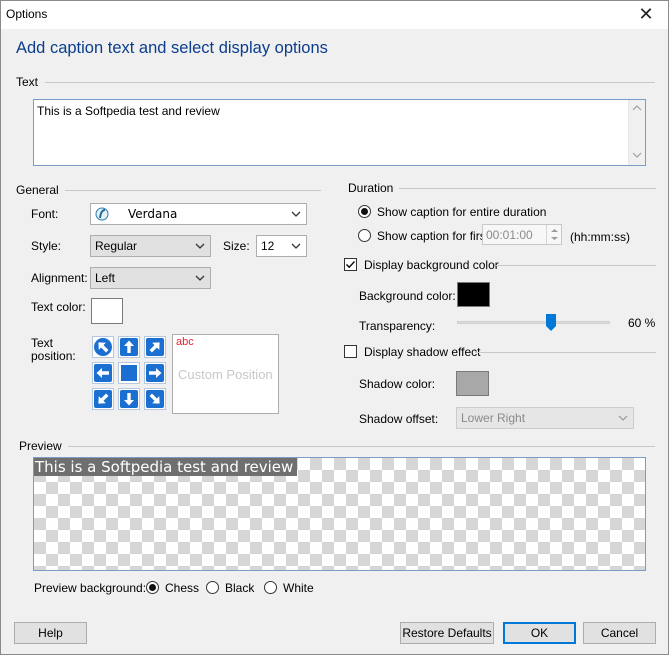  What do you see at coordinates (46, 246) in the screenshot?
I see `style-label: Style:` at bounding box center [46, 246].